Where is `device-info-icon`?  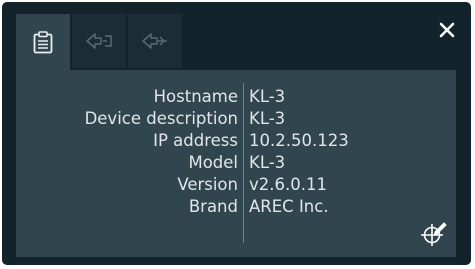 device-info-icon is located at coordinates (43, 42).